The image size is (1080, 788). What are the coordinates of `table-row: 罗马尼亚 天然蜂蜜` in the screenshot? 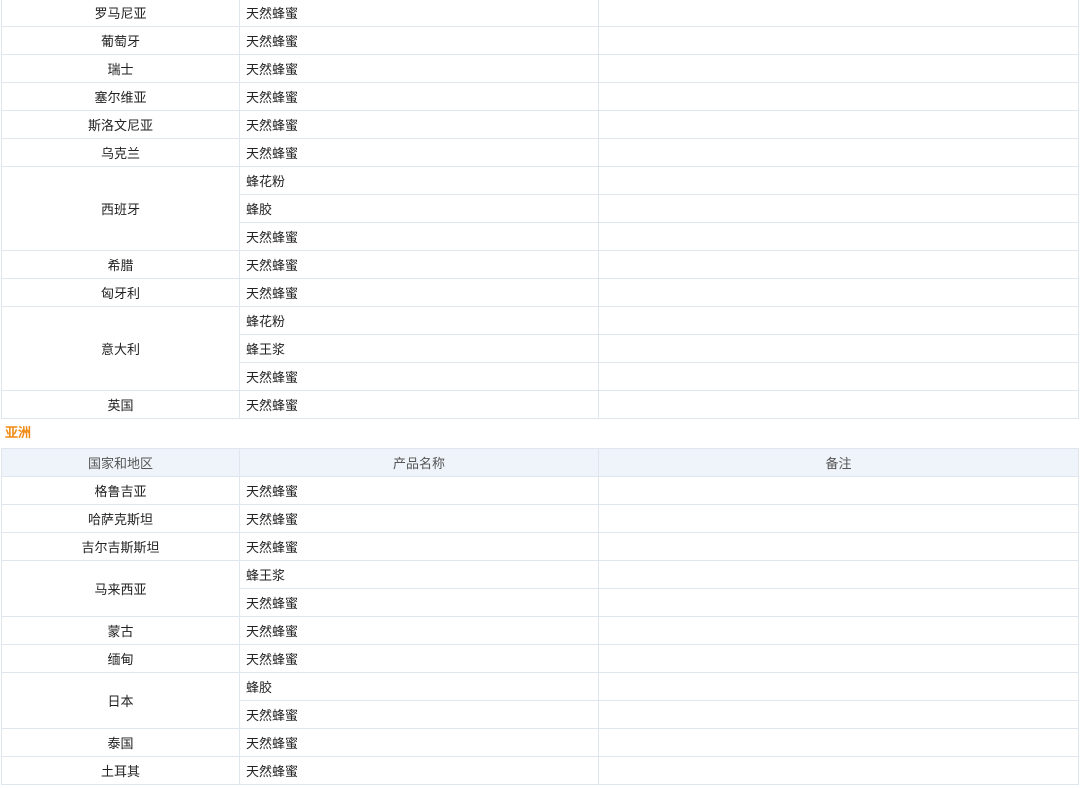 It's located at (540, 13).